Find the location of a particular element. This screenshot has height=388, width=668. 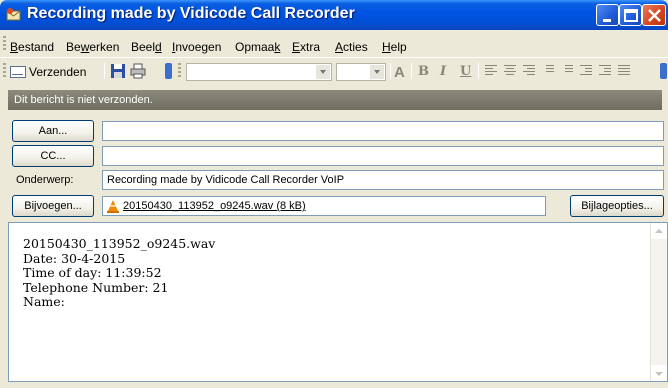

maximize-button is located at coordinates (630, 15).